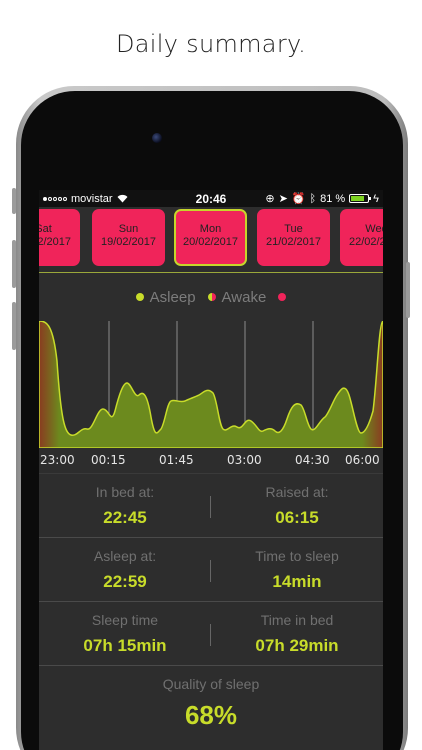 The height and width of the screenshot is (750, 422). What do you see at coordinates (45, 229) in the screenshot?
I see `day-name: Sat` at bounding box center [45, 229].